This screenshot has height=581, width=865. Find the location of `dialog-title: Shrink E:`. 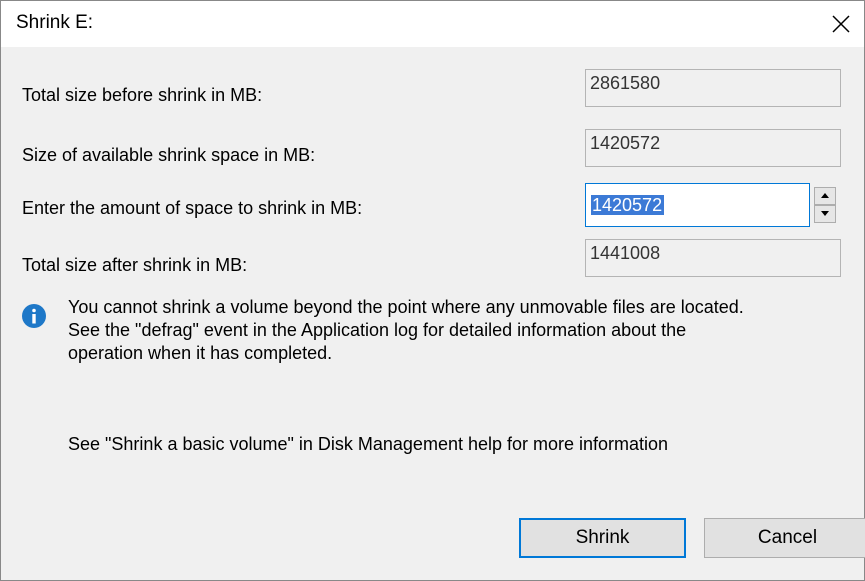

dialog-title: Shrink E: is located at coordinates (55, 22).